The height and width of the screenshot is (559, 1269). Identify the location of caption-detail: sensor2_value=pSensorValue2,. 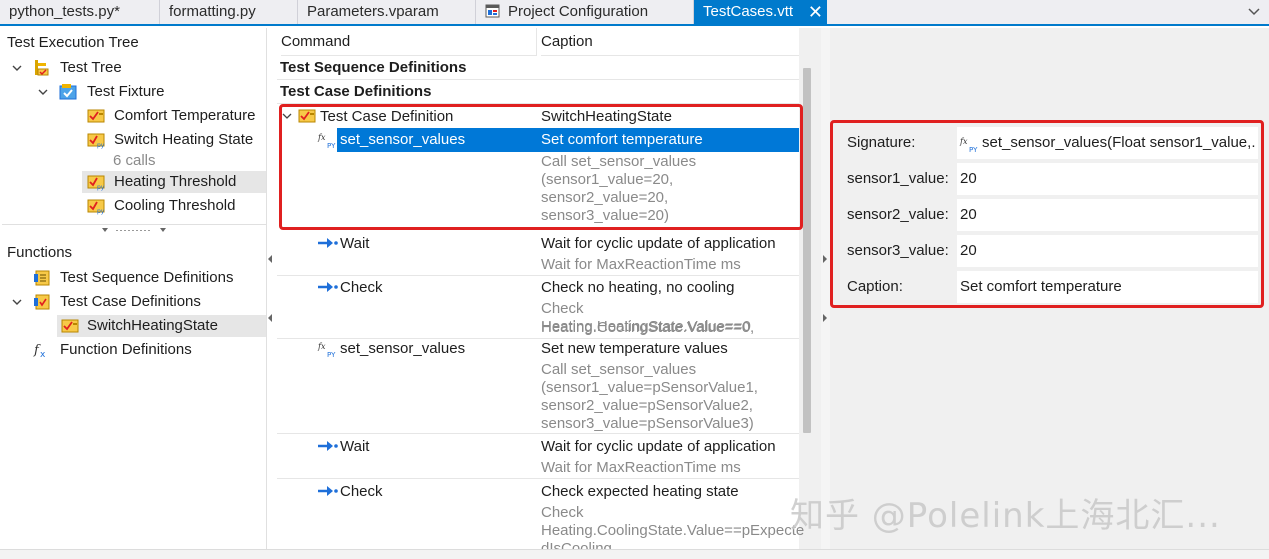
(647, 405).